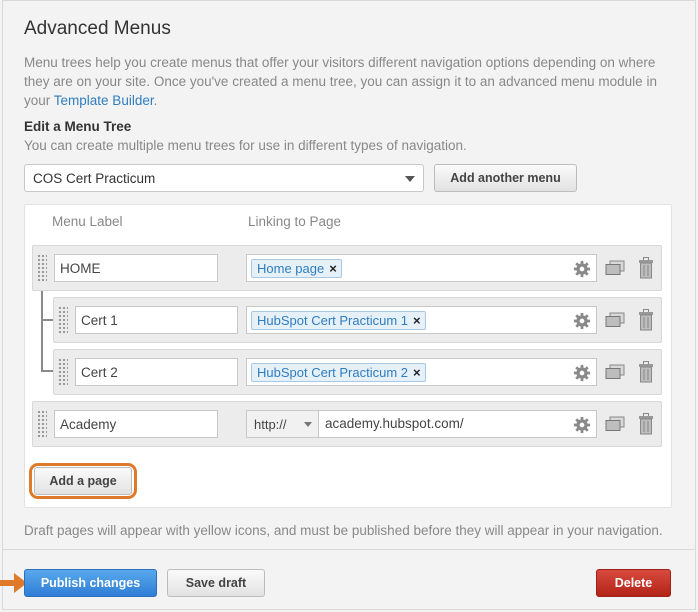 The image size is (698, 612). I want to click on add-another-menu-button: Add another menu, so click(505, 178).